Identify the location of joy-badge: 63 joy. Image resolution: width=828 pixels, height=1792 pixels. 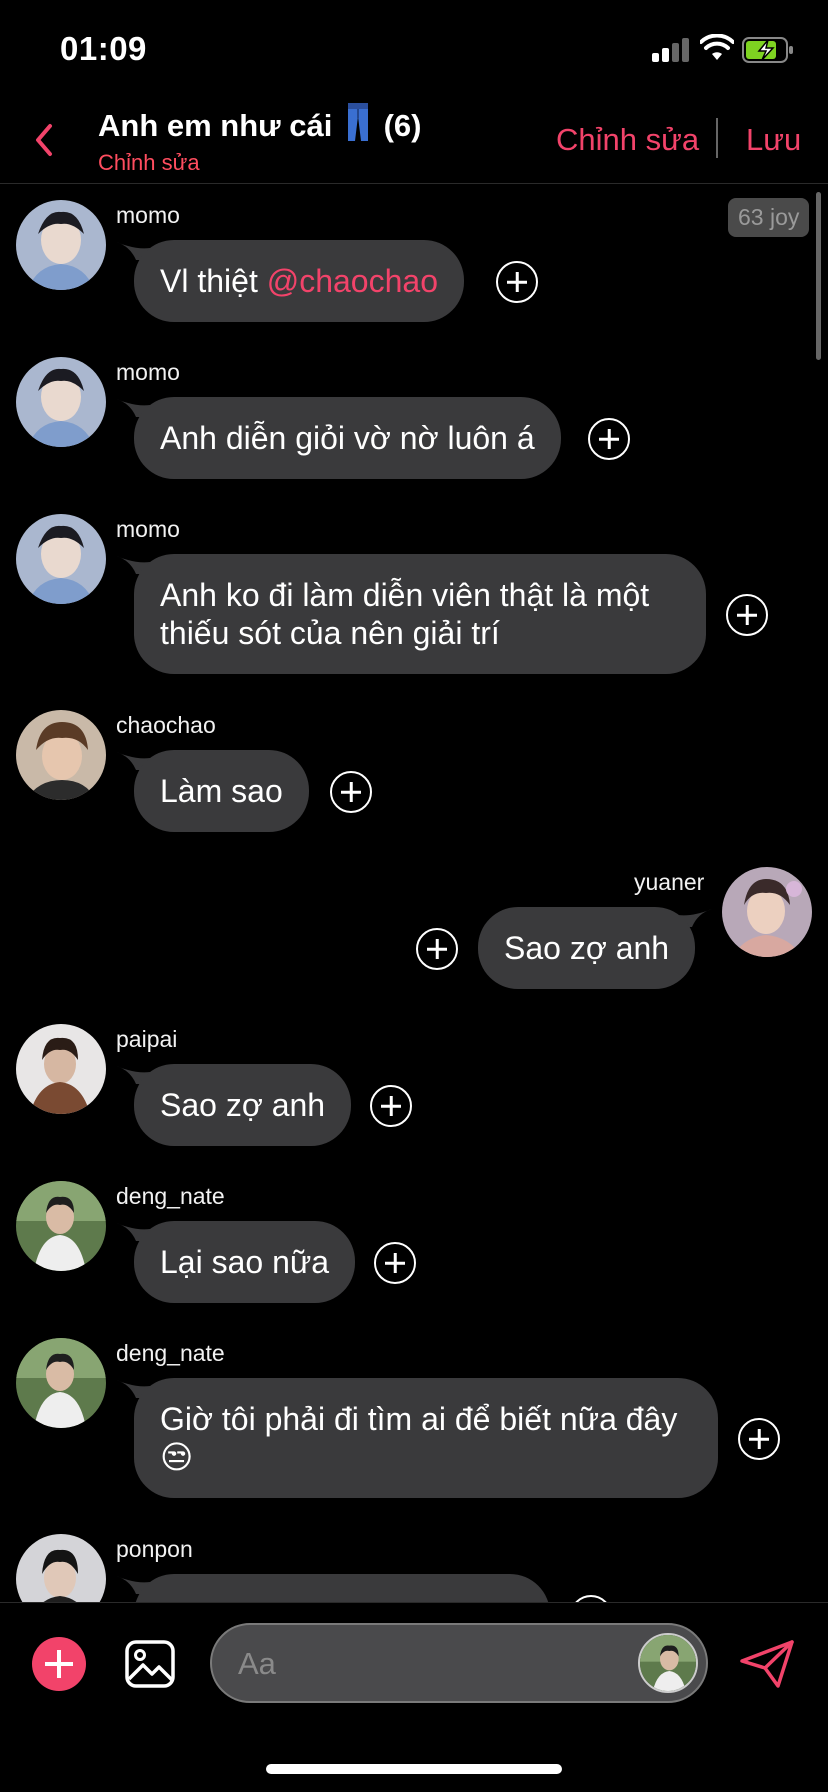
(769, 217).